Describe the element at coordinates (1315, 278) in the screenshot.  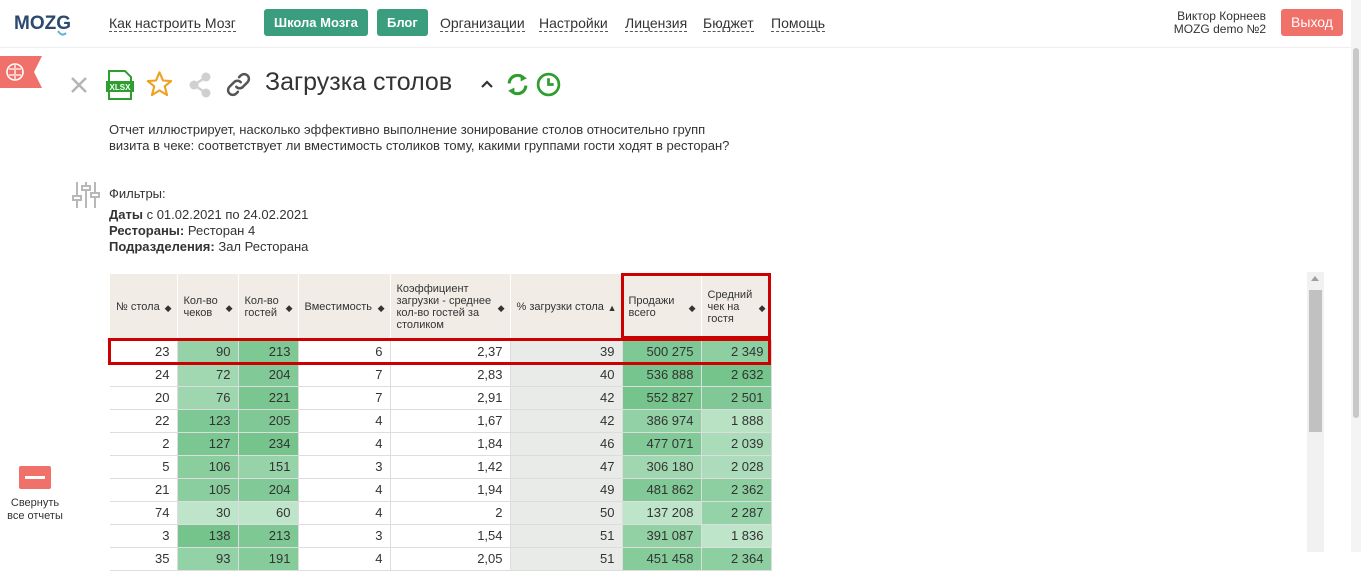
I see `scroll-up-arrow-icon` at that location.